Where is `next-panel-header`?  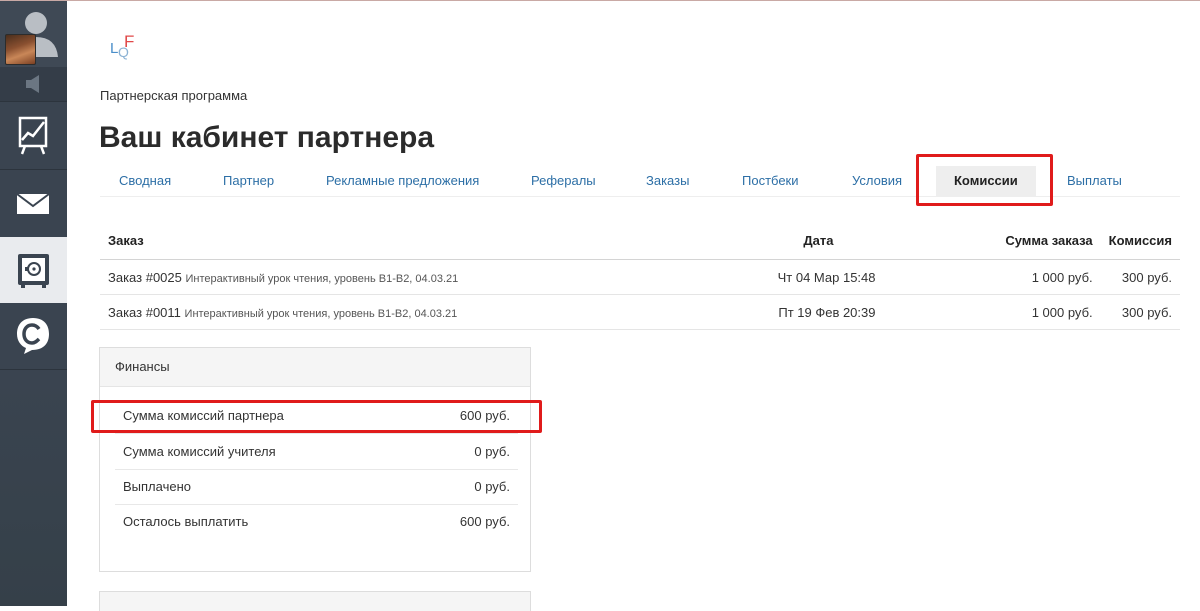 next-panel-header is located at coordinates (315, 601).